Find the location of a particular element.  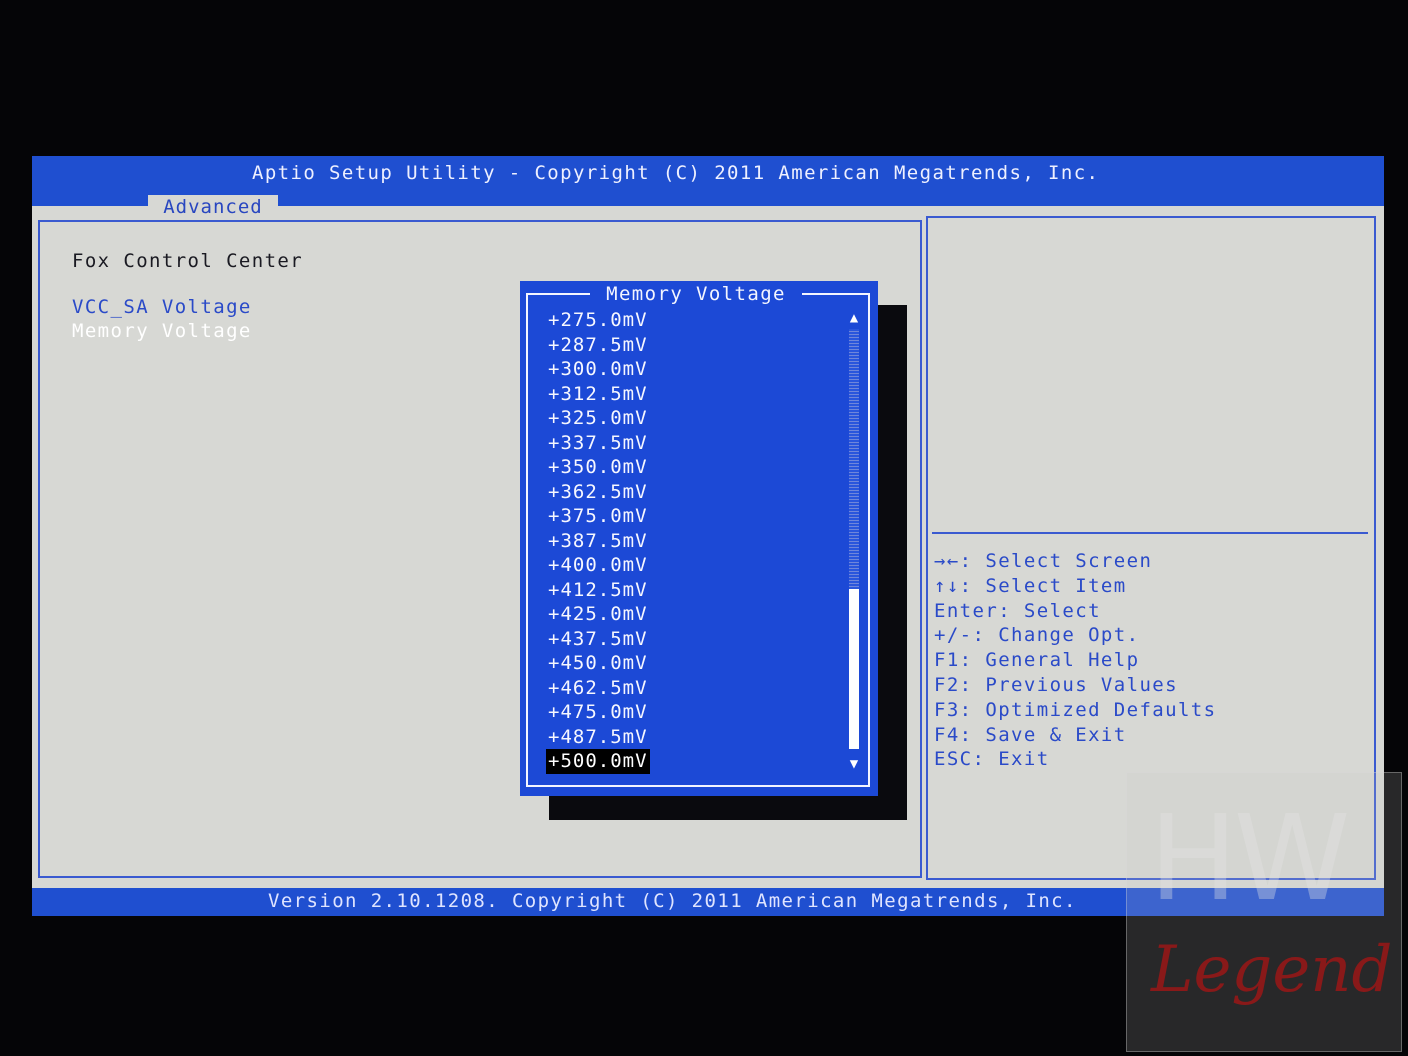

watermark-hw-text: HW is located at coordinates (1249, 858).